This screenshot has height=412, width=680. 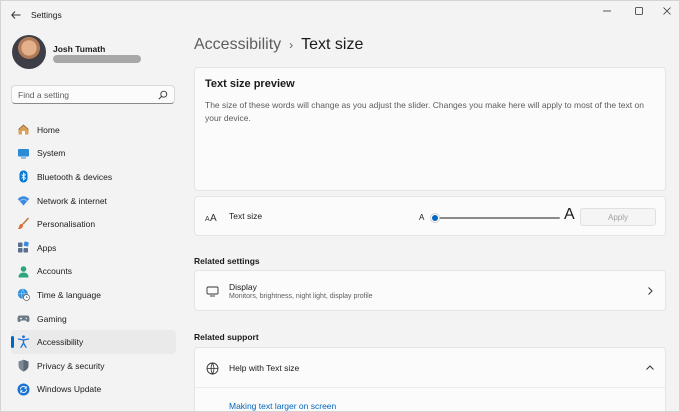 I want to click on sidebar-item-label: Gaming, so click(x=52, y=318).